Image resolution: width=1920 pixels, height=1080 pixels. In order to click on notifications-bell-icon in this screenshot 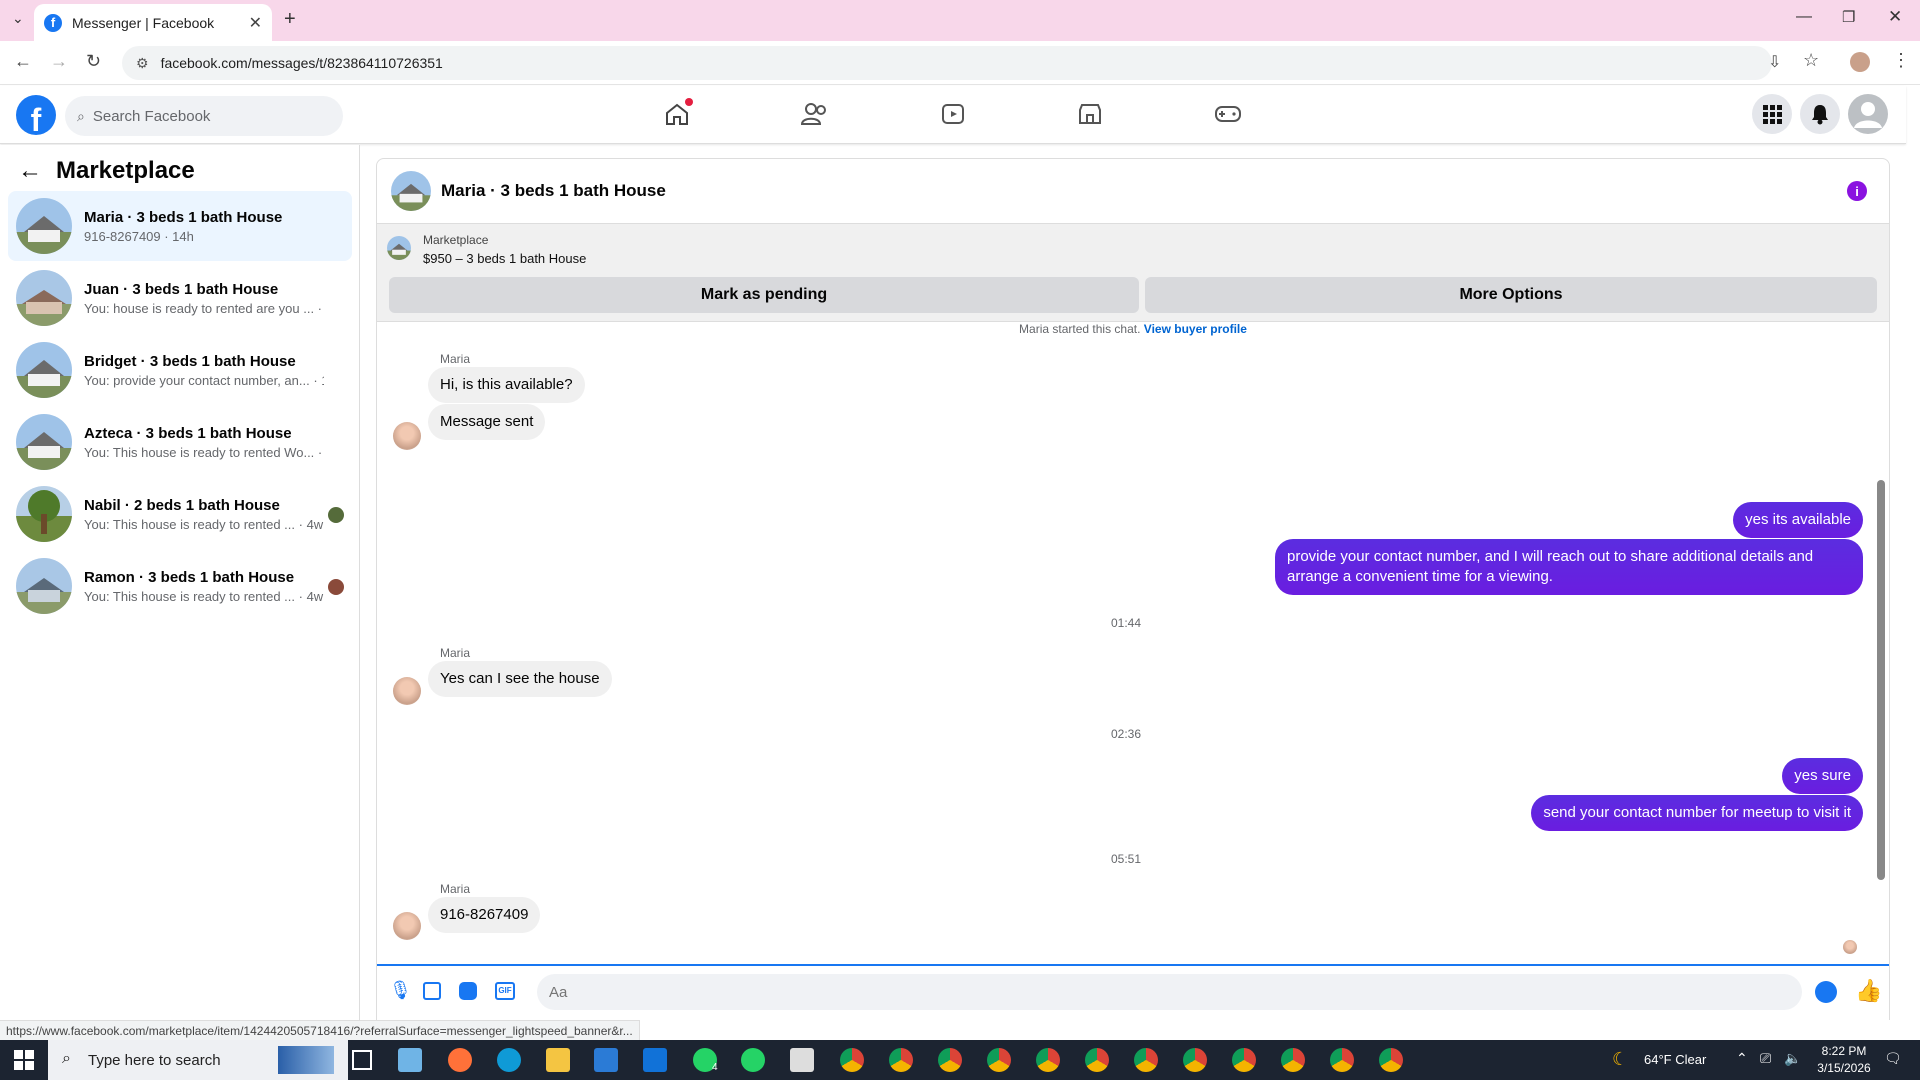, I will do `click(1820, 114)`.